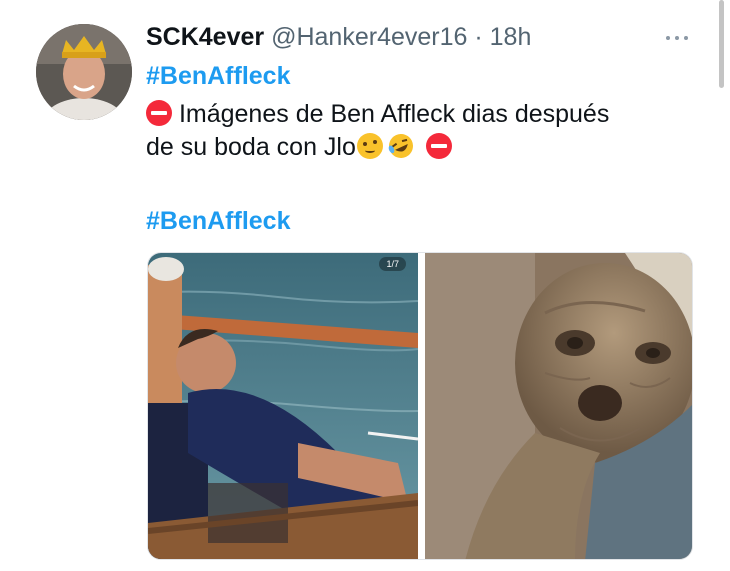 The width and height of the screenshot is (730, 571). Describe the element at coordinates (251, 147) in the screenshot. I see `tweet-text-part-2: de su boda con Jlo` at that location.